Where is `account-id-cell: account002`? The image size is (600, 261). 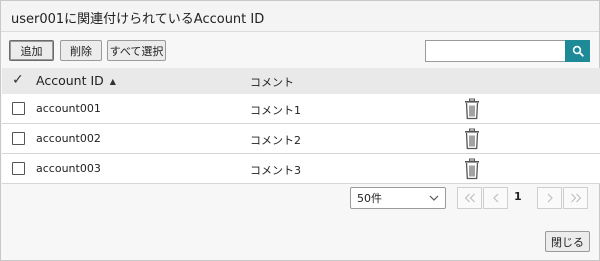 account-id-cell: account002 is located at coordinates (68, 138).